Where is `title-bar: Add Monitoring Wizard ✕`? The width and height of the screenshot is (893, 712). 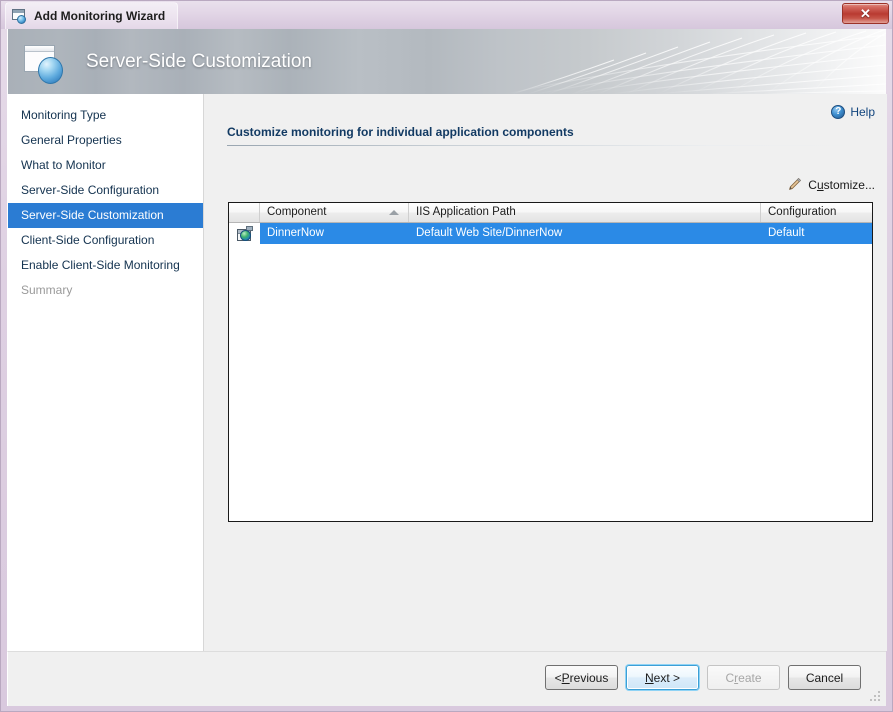 title-bar: Add Monitoring Wizard ✕ is located at coordinates (446, 15).